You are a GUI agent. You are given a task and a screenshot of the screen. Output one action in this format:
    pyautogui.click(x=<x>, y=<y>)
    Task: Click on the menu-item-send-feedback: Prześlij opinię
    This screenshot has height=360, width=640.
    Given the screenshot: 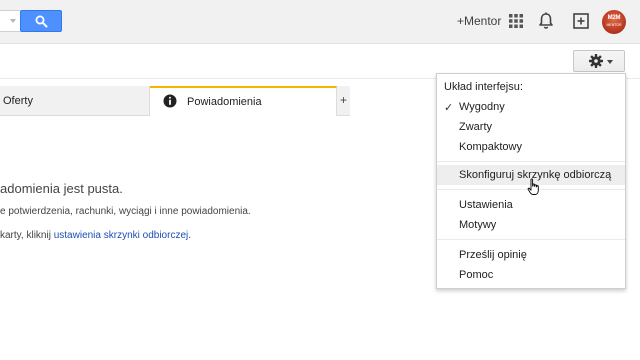 What is the action you would take?
    pyautogui.click(x=531, y=255)
    